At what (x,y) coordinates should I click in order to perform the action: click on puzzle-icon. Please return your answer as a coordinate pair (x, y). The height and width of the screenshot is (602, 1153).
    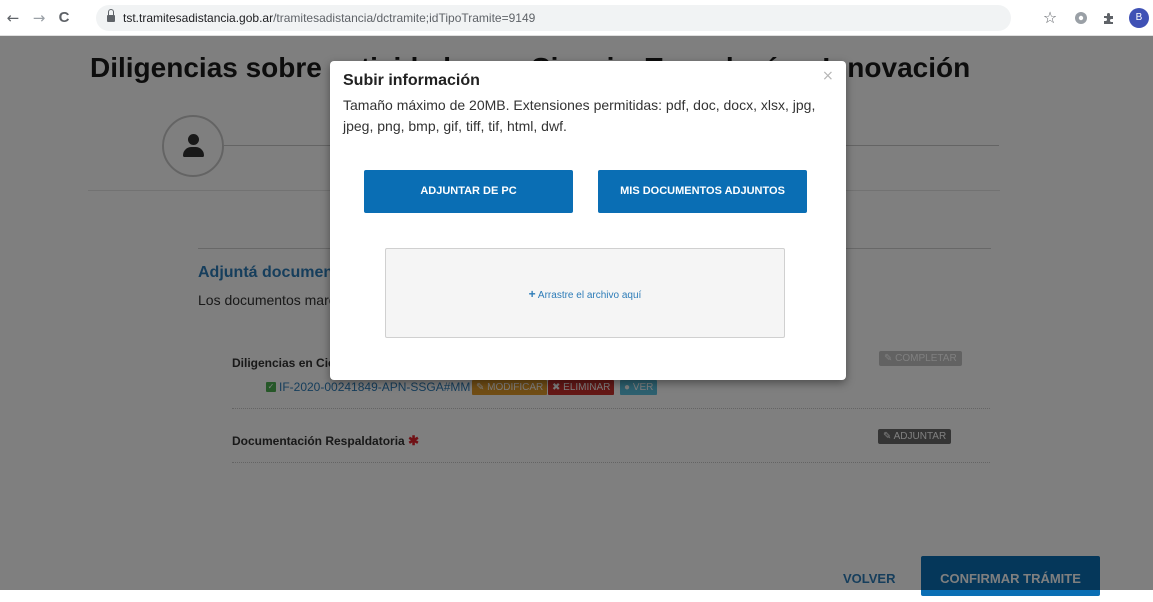
    Looking at the image, I should click on (1109, 18).